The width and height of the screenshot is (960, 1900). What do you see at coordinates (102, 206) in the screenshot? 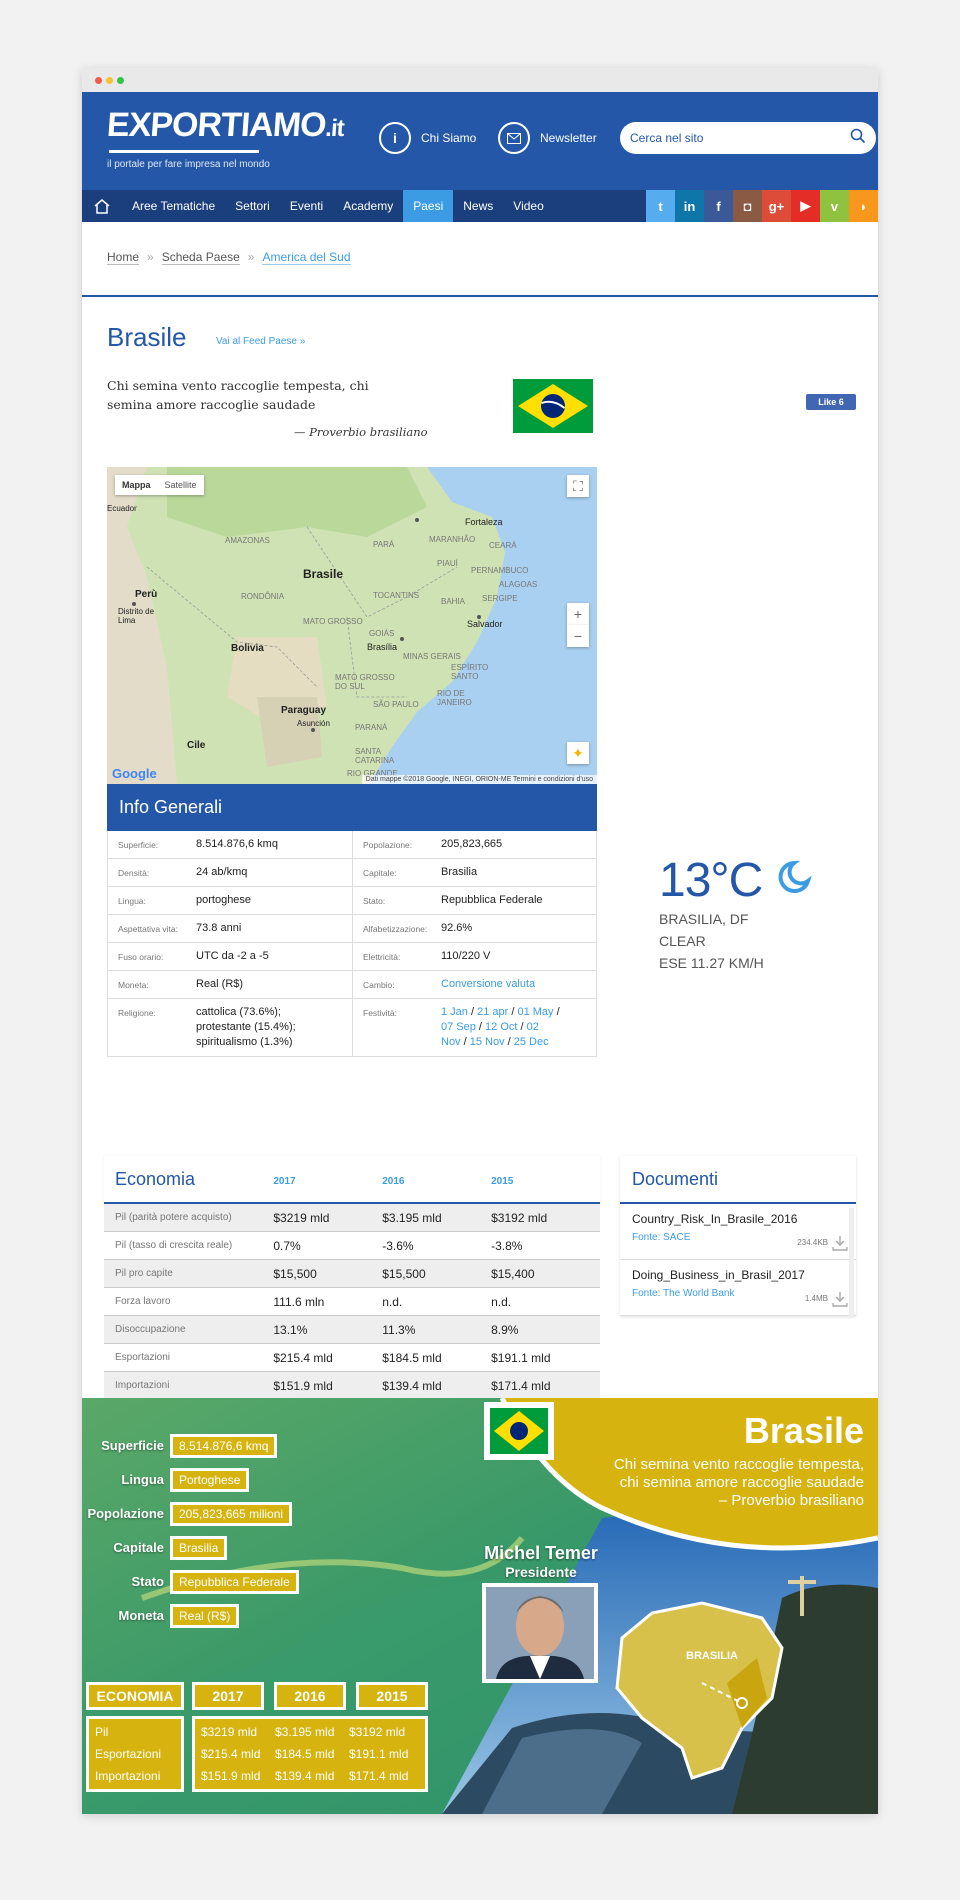
I see `home-icon` at bounding box center [102, 206].